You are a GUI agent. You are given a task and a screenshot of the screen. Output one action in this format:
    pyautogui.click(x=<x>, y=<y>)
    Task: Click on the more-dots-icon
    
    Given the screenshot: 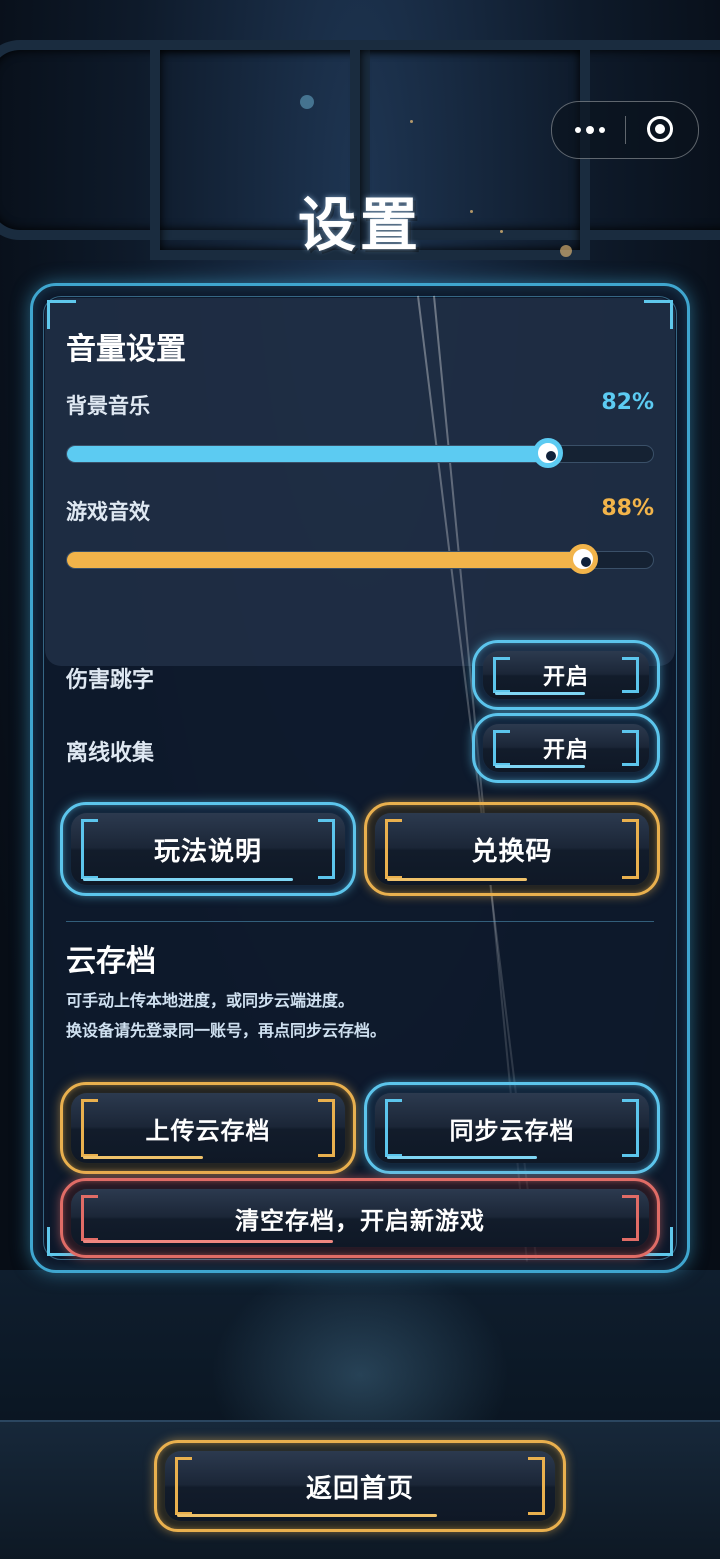 What is the action you would take?
    pyautogui.click(x=590, y=130)
    